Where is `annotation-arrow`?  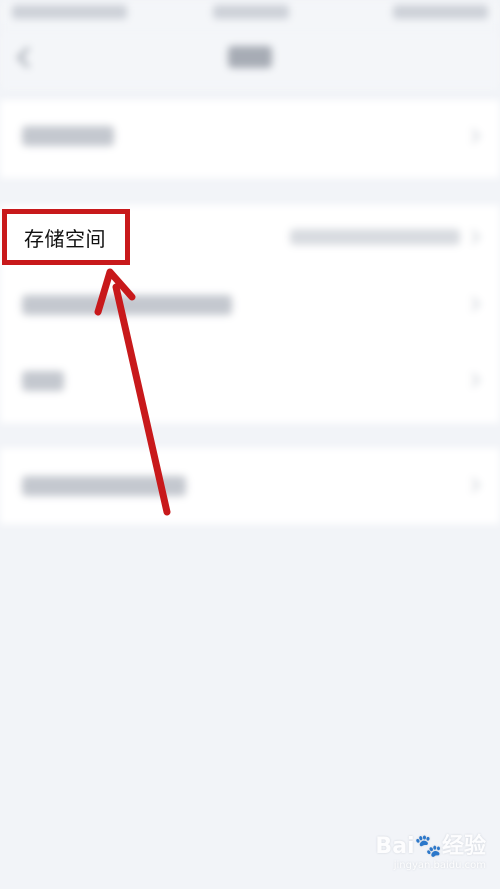
annotation-arrow is located at coordinates (132, 392).